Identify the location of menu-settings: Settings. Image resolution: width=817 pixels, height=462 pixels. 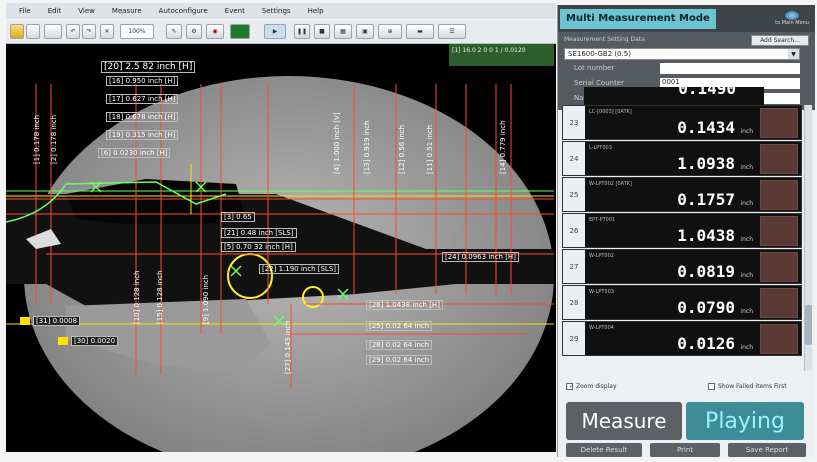
(276, 11).